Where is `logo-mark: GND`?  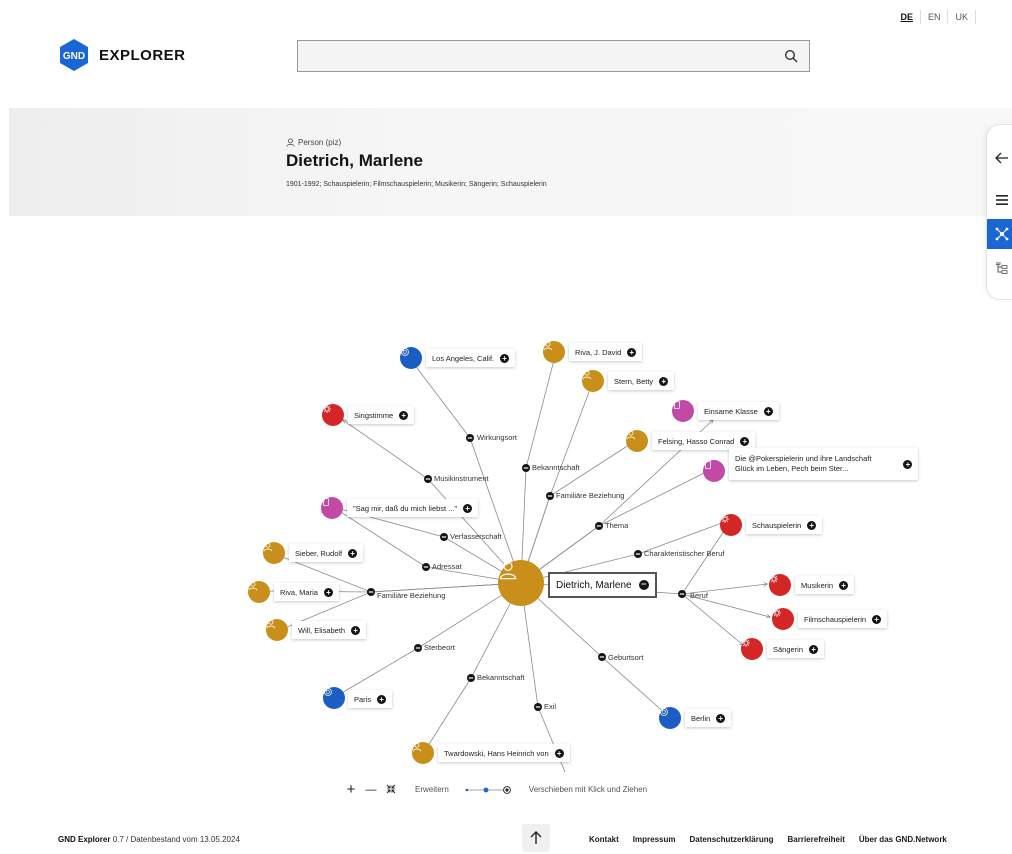 logo-mark: GND is located at coordinates (74, 56).